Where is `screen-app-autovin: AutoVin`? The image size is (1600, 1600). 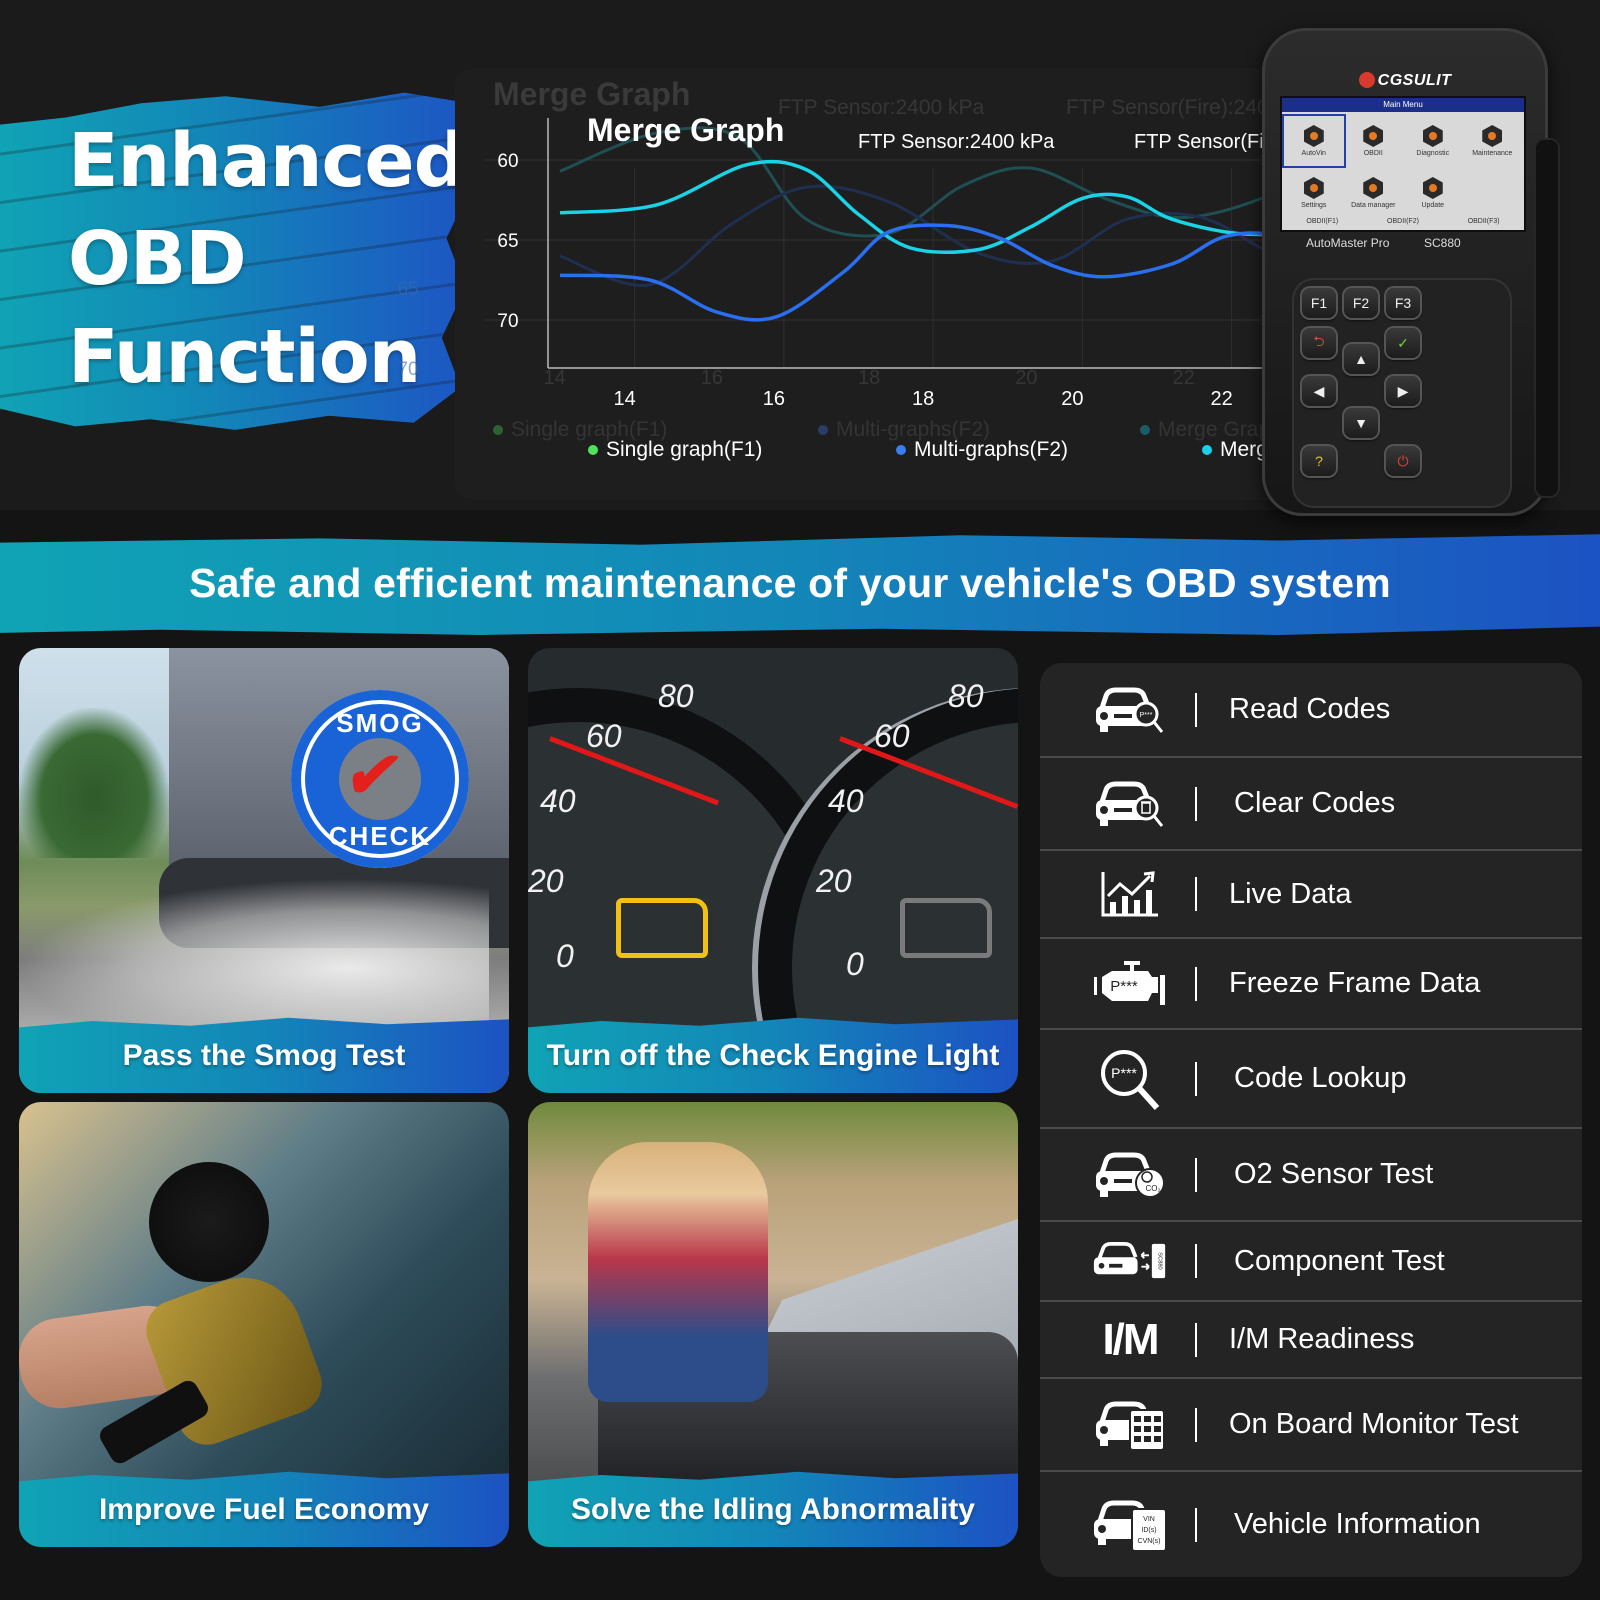 screen-app-autovin: AutoVin is located at coordinates (1314, 141).